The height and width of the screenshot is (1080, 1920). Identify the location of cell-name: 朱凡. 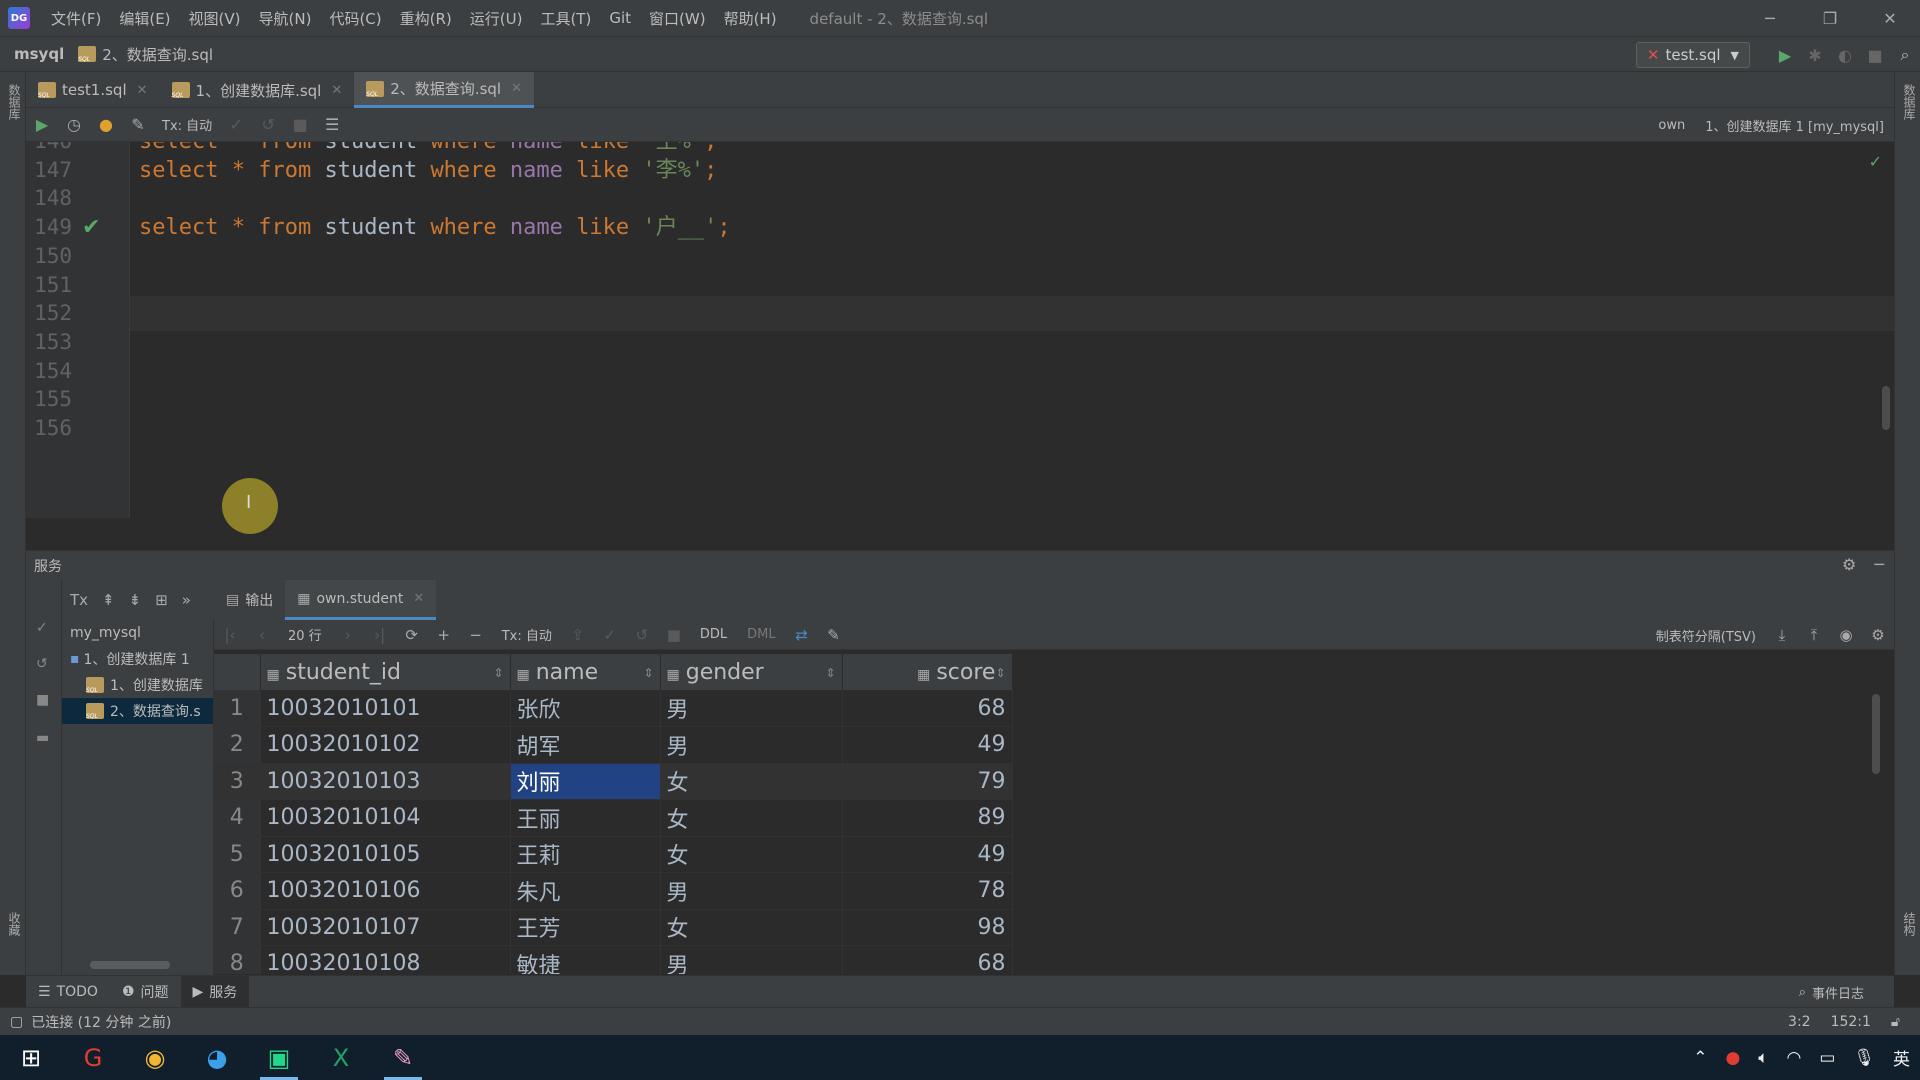
(585, 891).